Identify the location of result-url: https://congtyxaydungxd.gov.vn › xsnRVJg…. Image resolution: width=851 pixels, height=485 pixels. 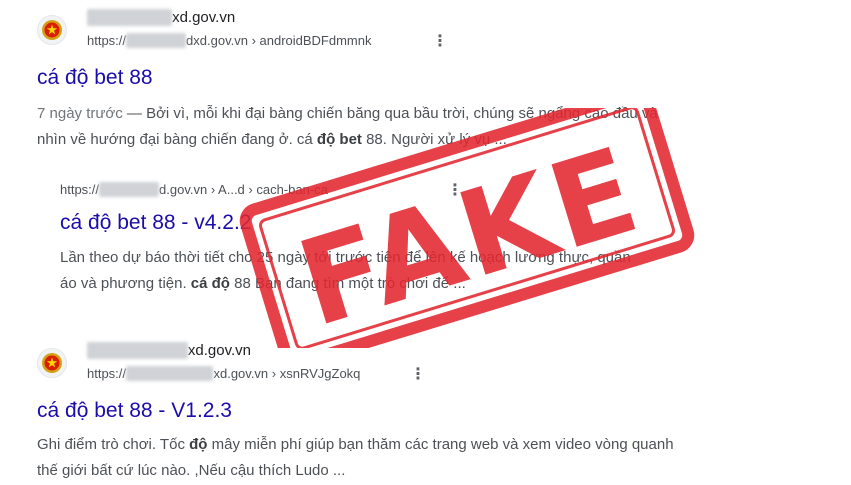
(223, 373).